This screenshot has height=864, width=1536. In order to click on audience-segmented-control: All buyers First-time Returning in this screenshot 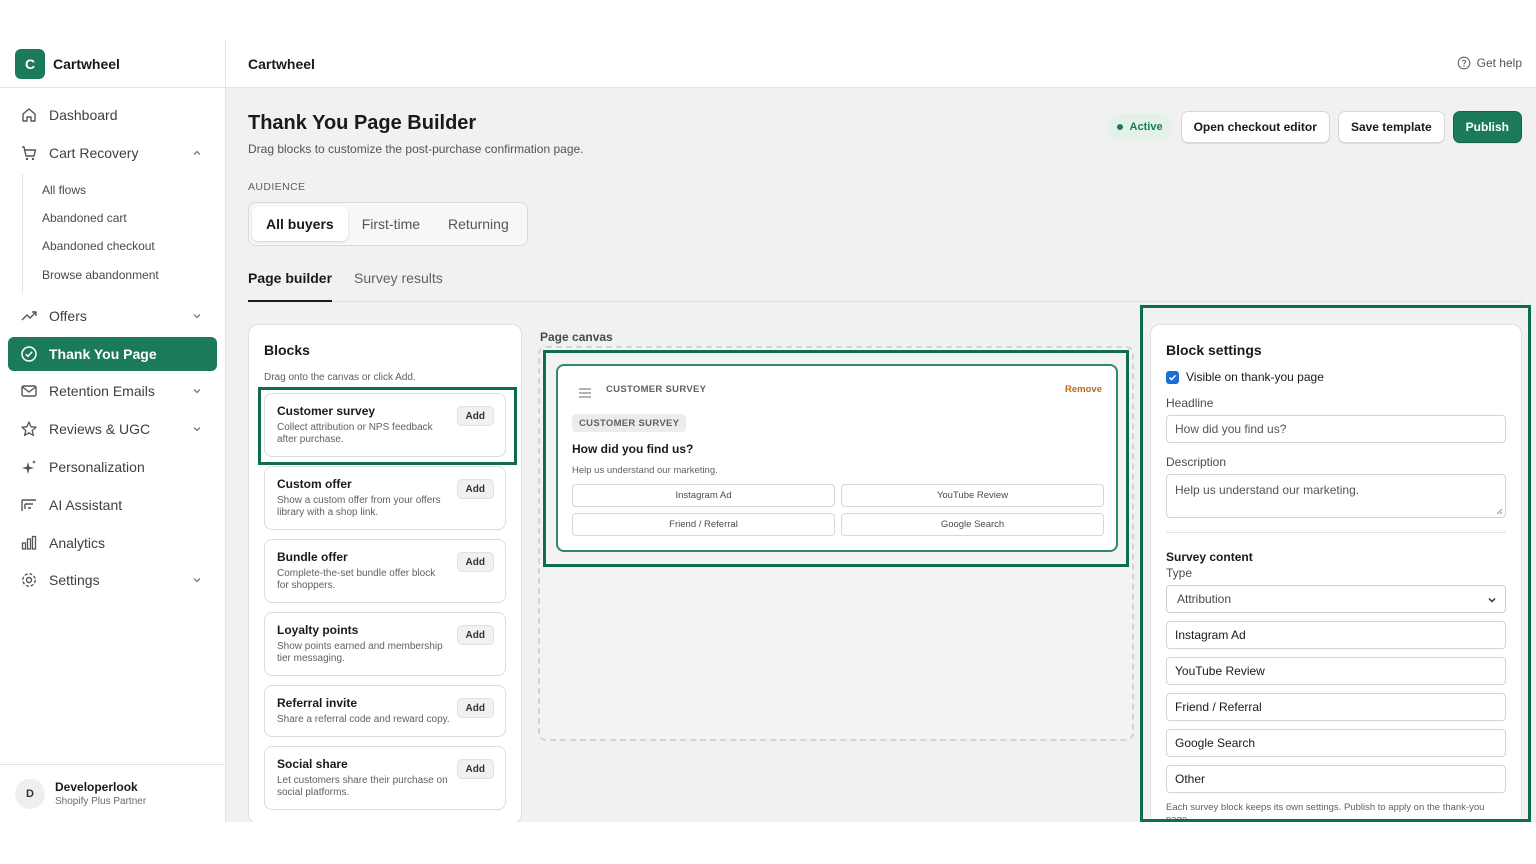, I will do `click(388, 224)`.